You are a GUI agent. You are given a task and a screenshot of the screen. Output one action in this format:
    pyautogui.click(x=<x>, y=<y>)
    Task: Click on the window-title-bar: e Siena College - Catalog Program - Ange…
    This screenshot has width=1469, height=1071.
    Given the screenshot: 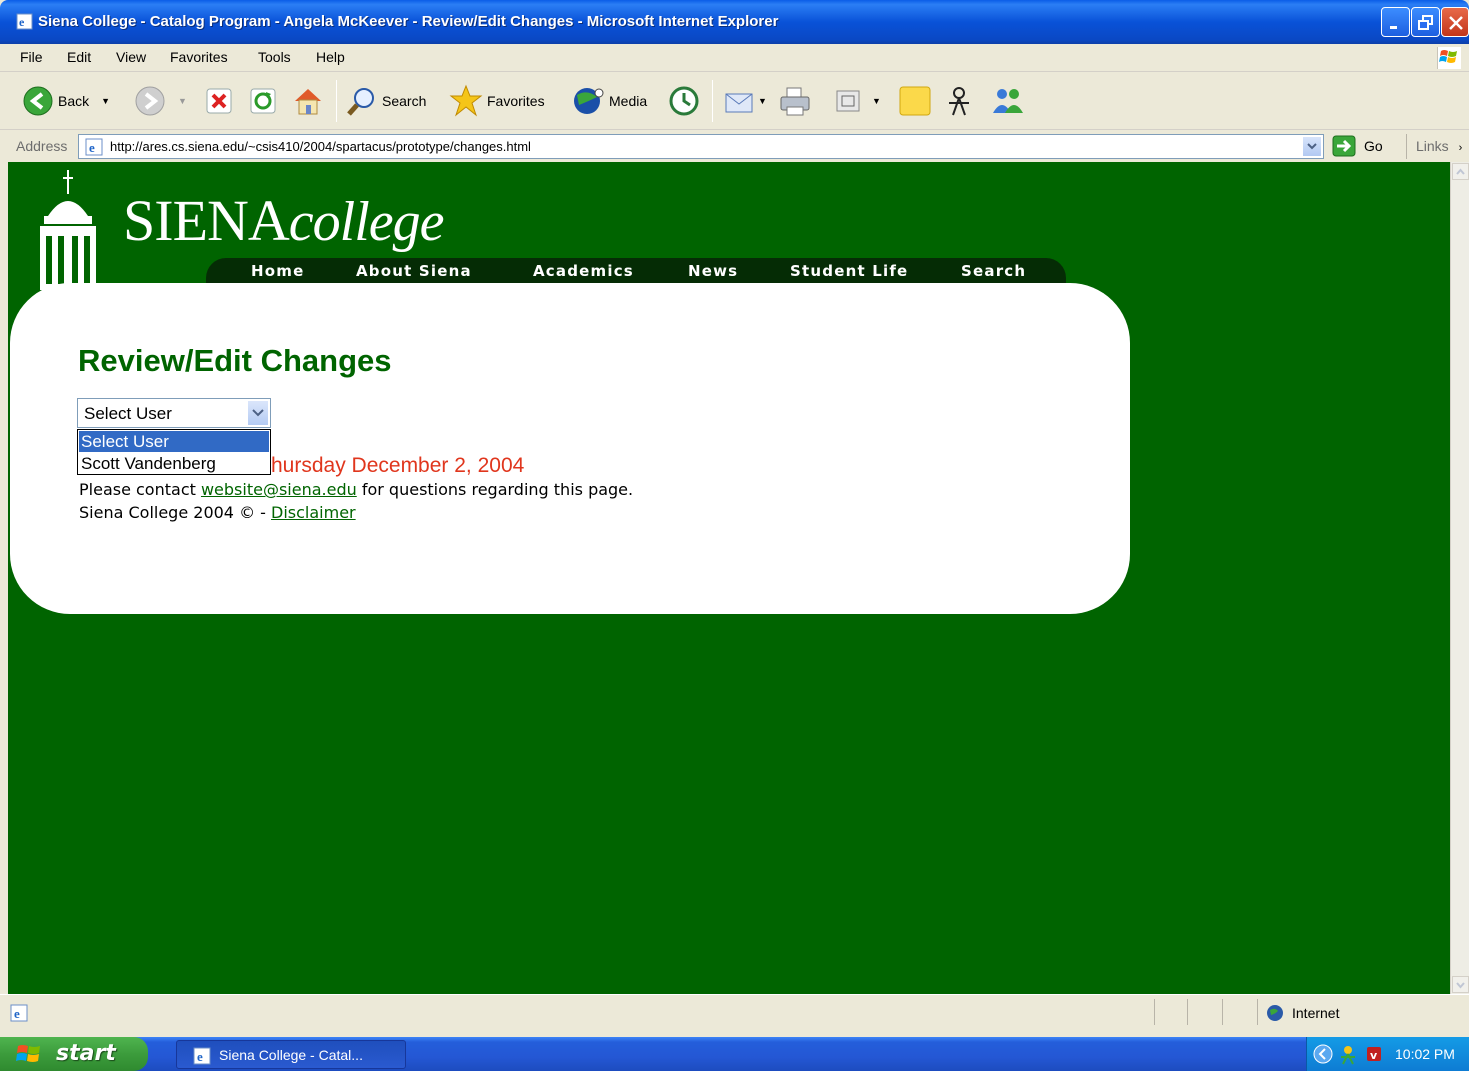 What is the action you would take?
    pyautogui.click(x=734, y=22)
    